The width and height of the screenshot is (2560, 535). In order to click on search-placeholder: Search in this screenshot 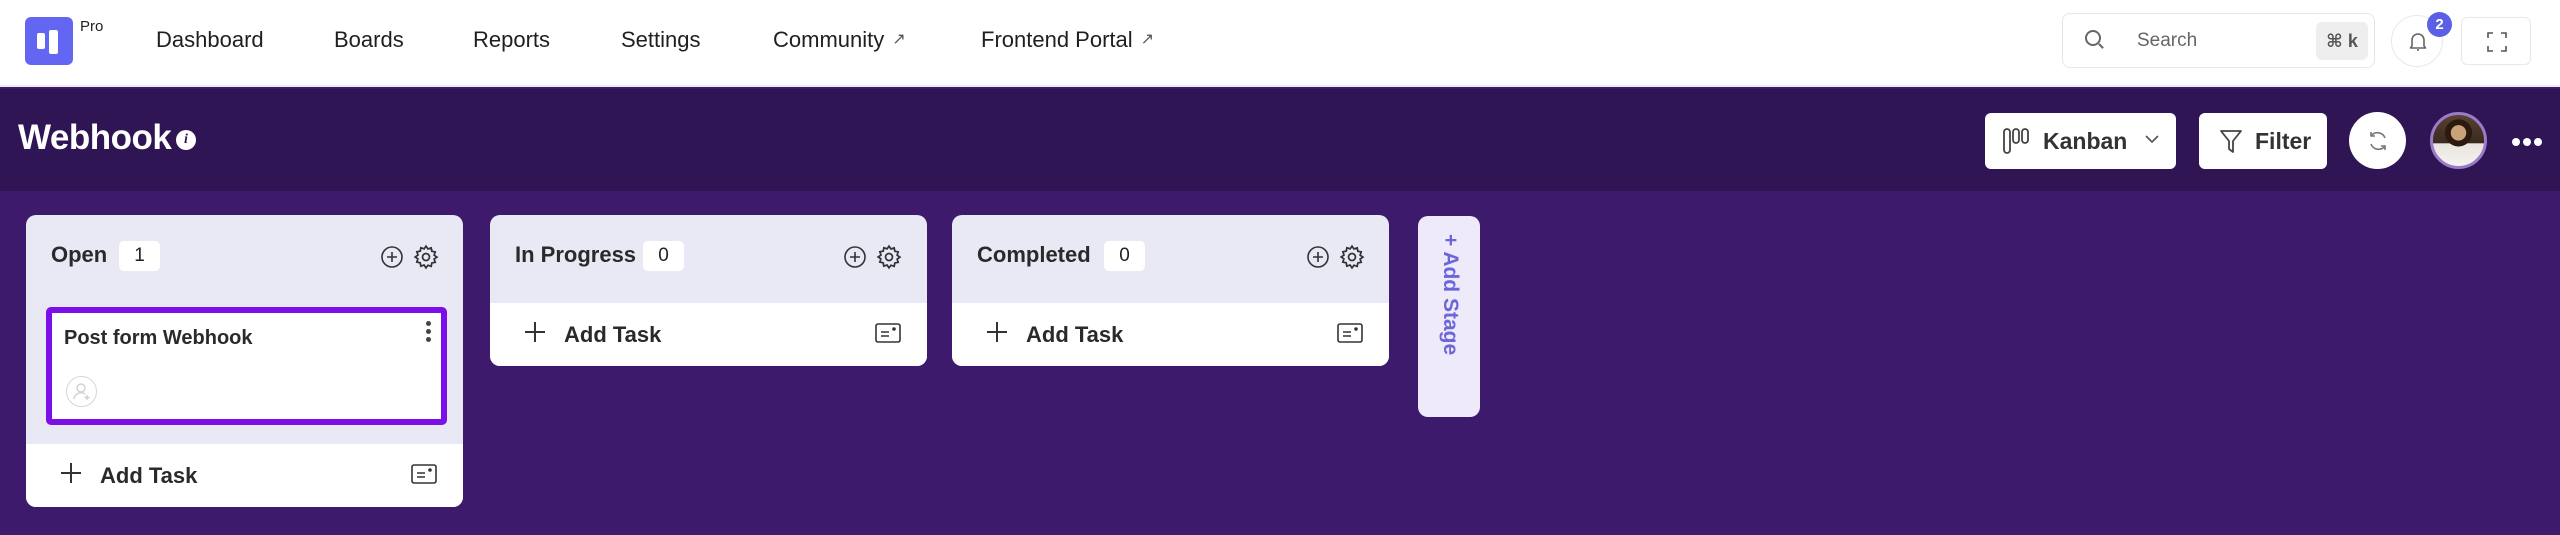, I will do `click(2167, 40)`.